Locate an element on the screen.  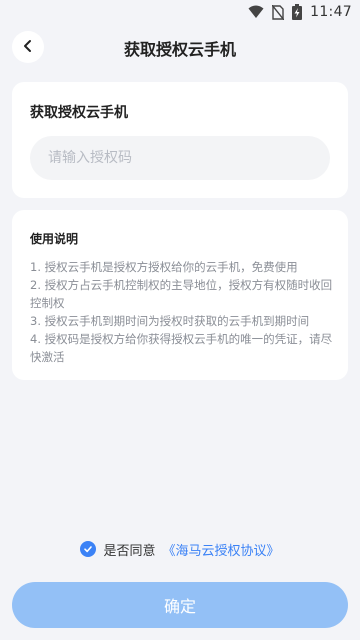
confirm-button: 确定 is located at coordinates (180, 605).